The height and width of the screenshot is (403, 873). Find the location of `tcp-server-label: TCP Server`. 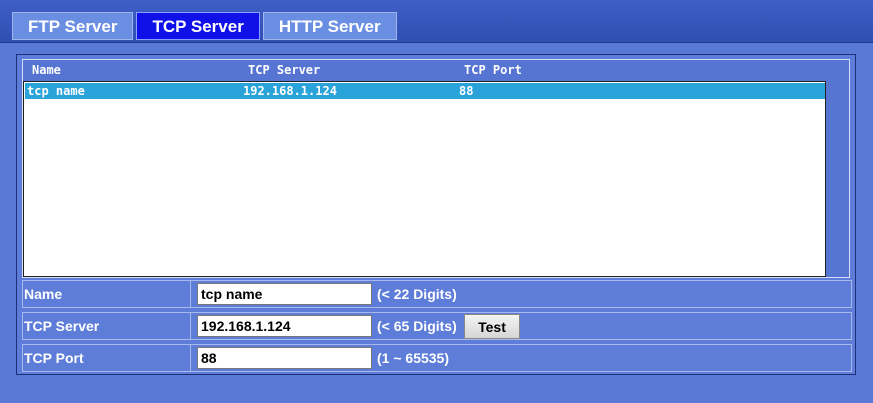

tcp-server-label: TCP Server is located at coordinates (107, 326).